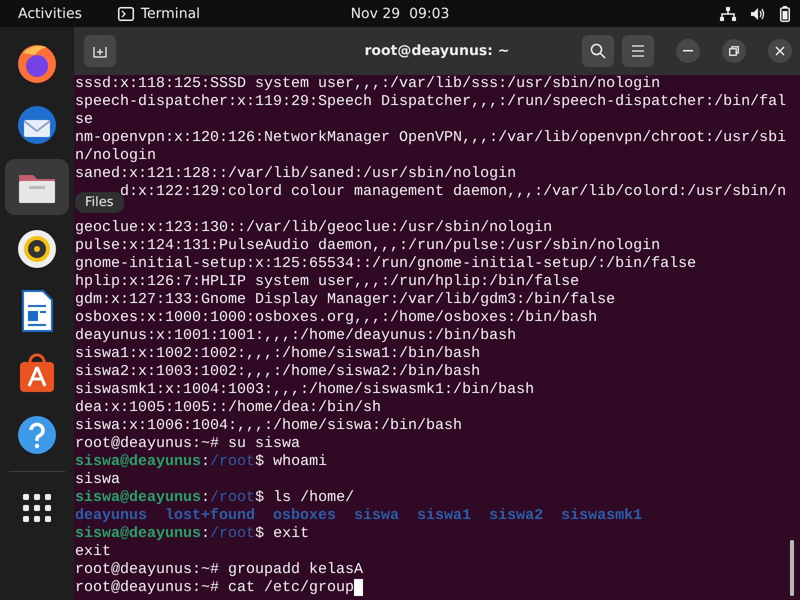  What do you see at coordinates (37, 508) in the screenshot?
I see `app-grid-icon` at bounding box center [37, 508].